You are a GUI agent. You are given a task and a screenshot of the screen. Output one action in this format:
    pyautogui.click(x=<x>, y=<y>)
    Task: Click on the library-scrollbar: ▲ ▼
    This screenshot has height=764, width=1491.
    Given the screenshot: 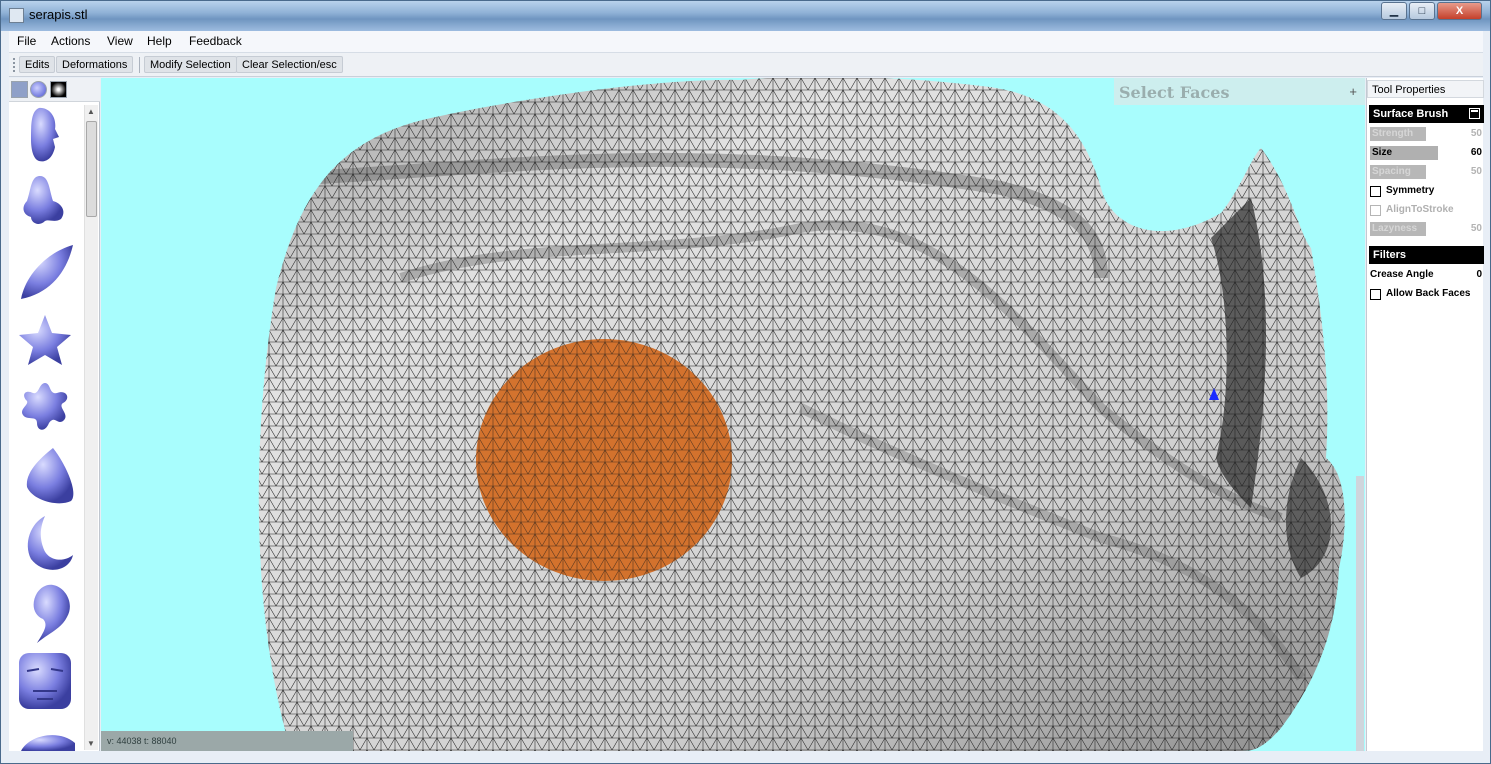 What is the action you would take?
    pyautogui.click(x=91, y=427)
    